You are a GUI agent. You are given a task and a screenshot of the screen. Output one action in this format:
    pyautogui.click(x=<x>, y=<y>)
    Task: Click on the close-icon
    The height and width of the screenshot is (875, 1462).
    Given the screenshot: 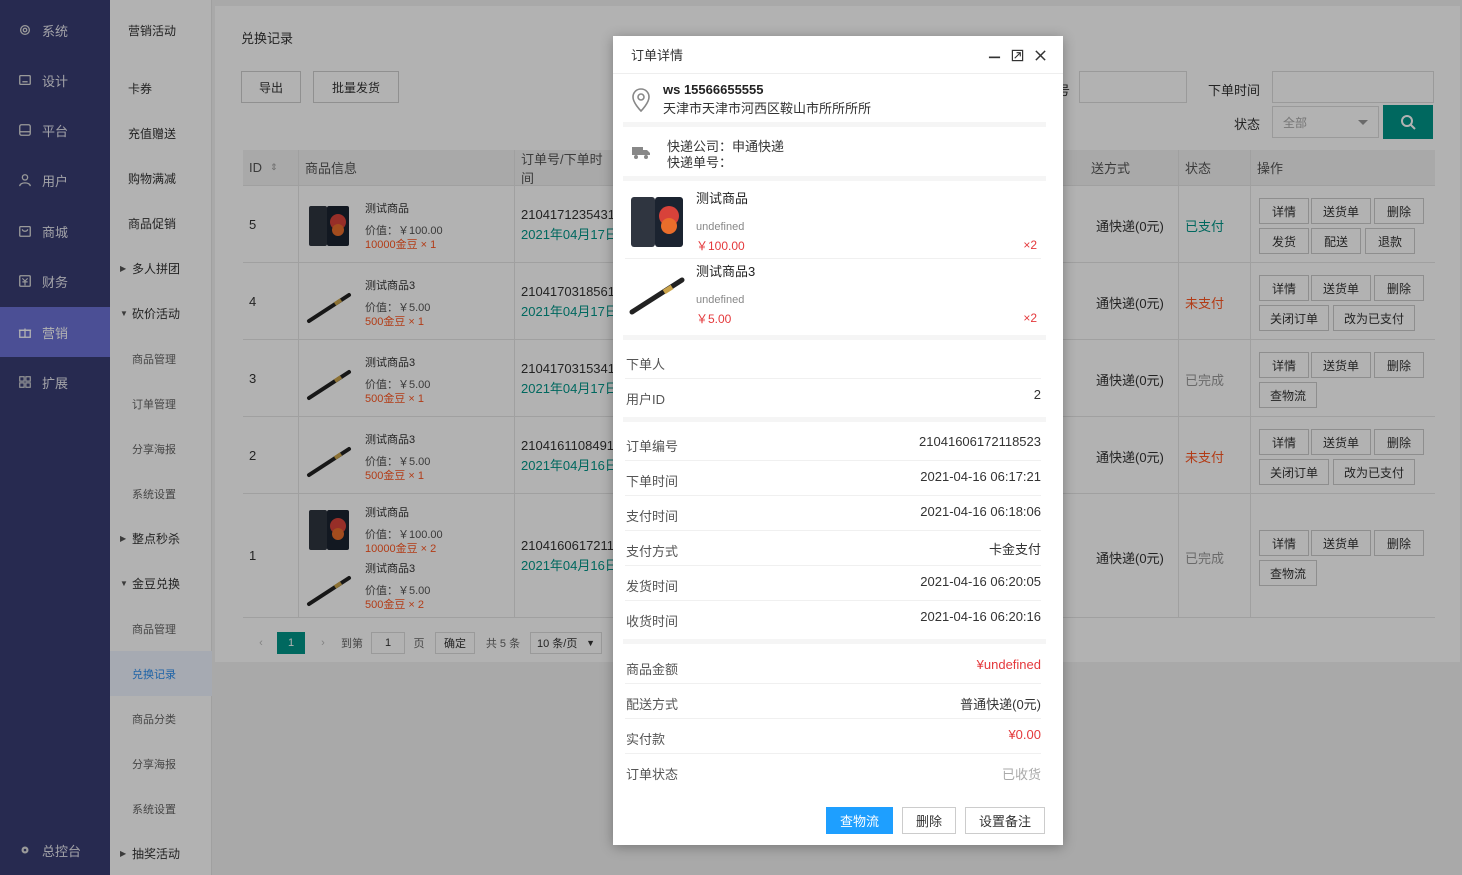 What is the action you would take?
    pyautogui.click(x=1040, y=55)
    